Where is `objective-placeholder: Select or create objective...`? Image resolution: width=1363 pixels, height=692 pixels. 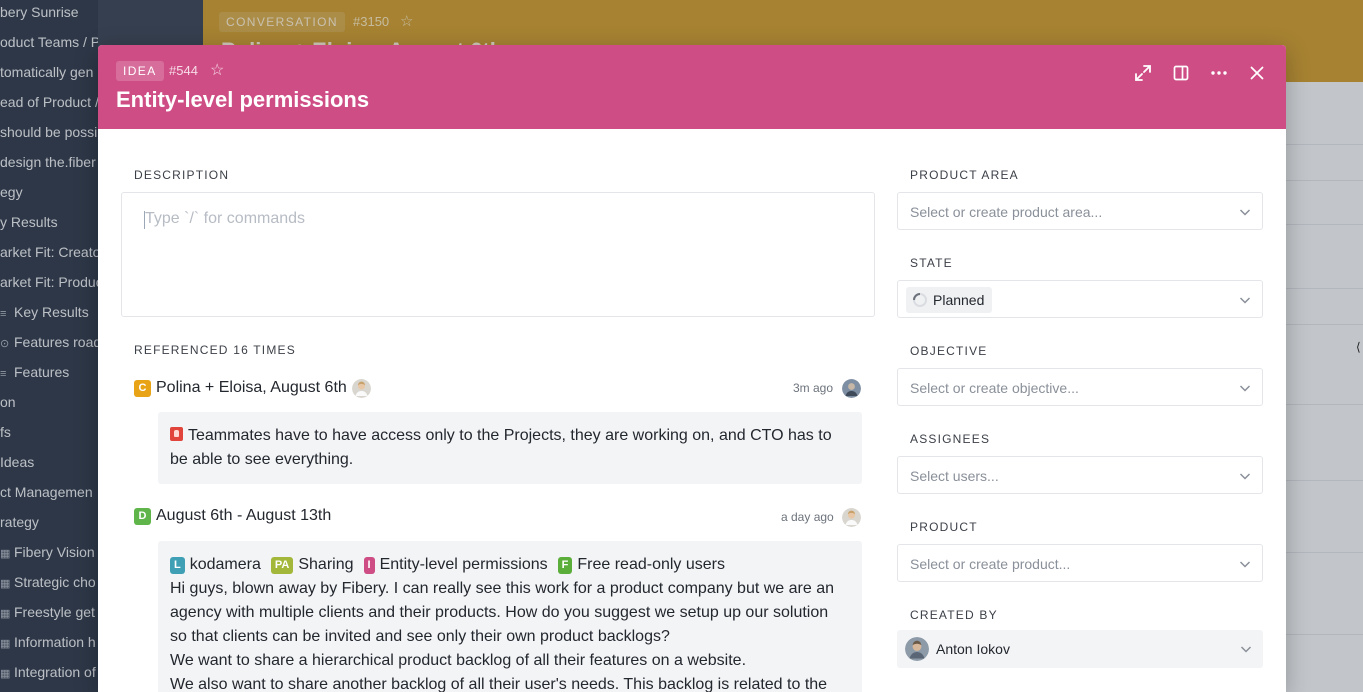
objective-placeholder: Select or create objective... is located at coordinates (994, 388).